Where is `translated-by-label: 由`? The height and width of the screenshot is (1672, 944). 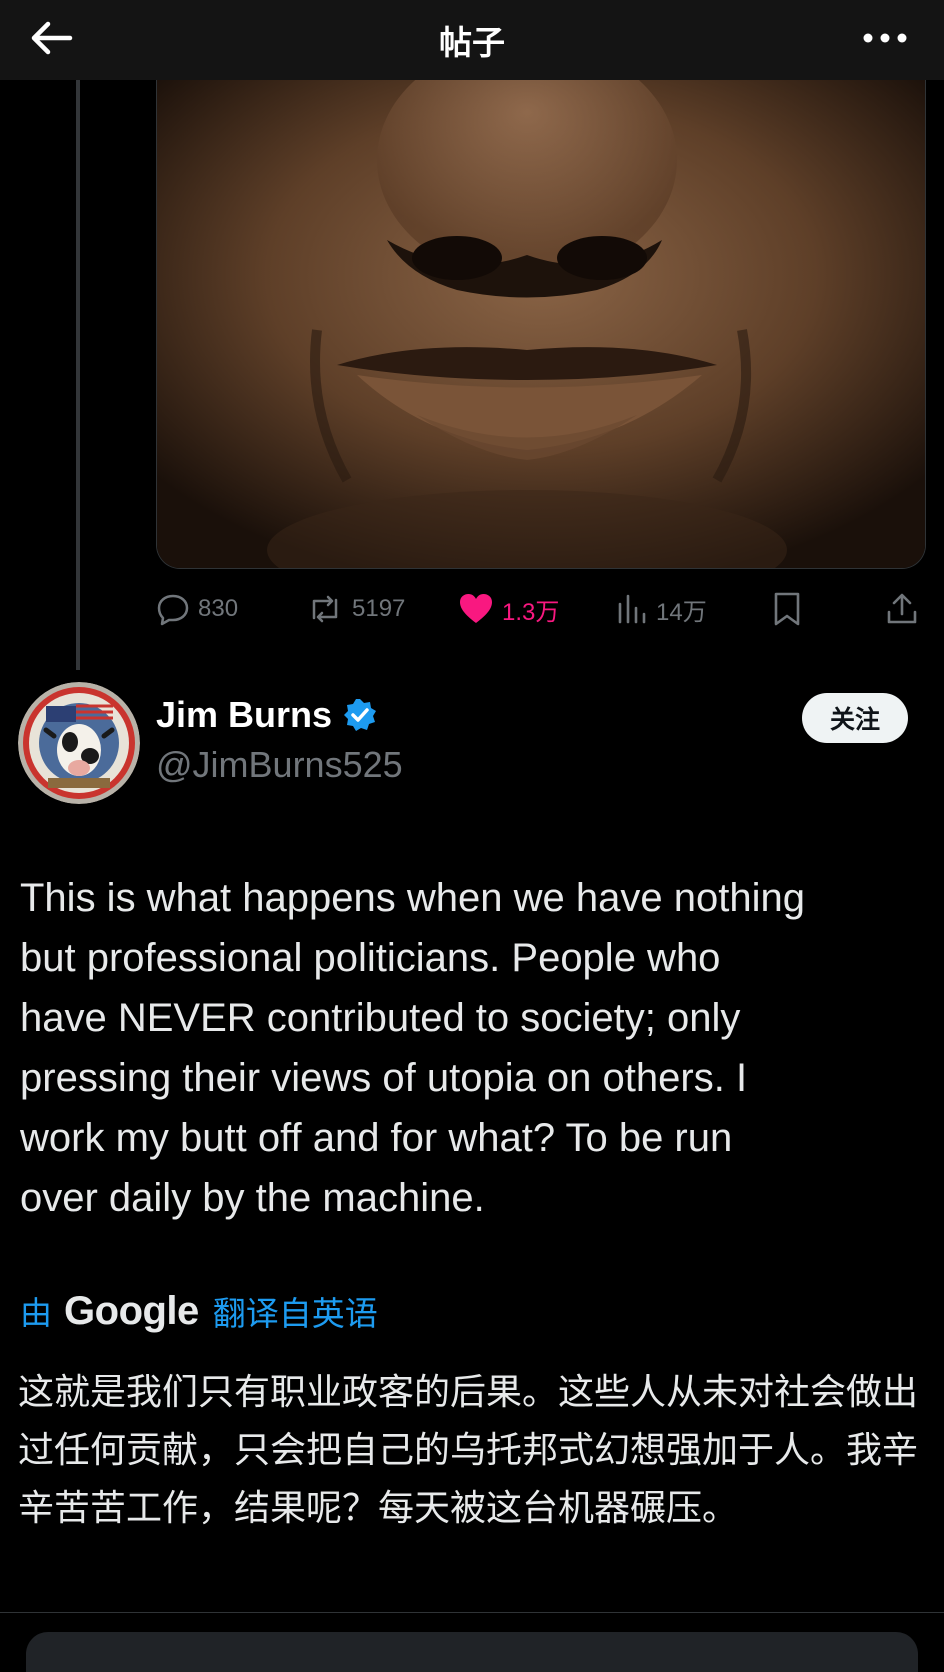 translated-by-label: 由 is located at coordinates (36, 1313).